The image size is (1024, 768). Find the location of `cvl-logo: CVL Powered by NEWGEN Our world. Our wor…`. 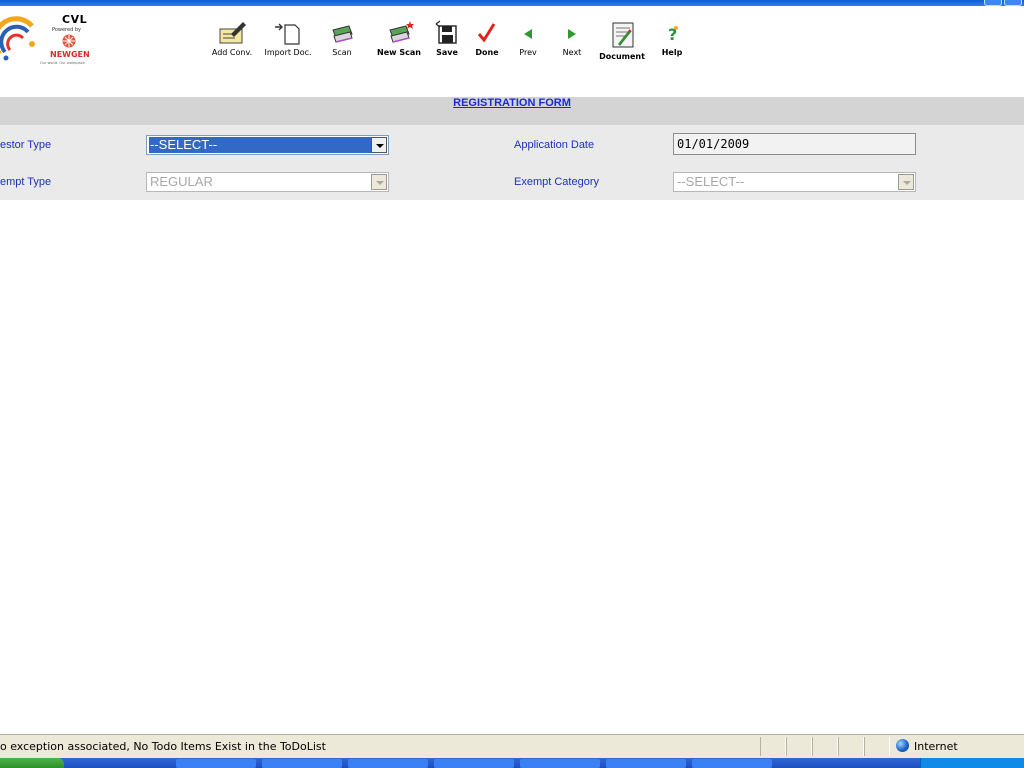

cvl-logo: CVL Powered by NEWGEN Our world. Our wor… is located at coordinates (60, 42).